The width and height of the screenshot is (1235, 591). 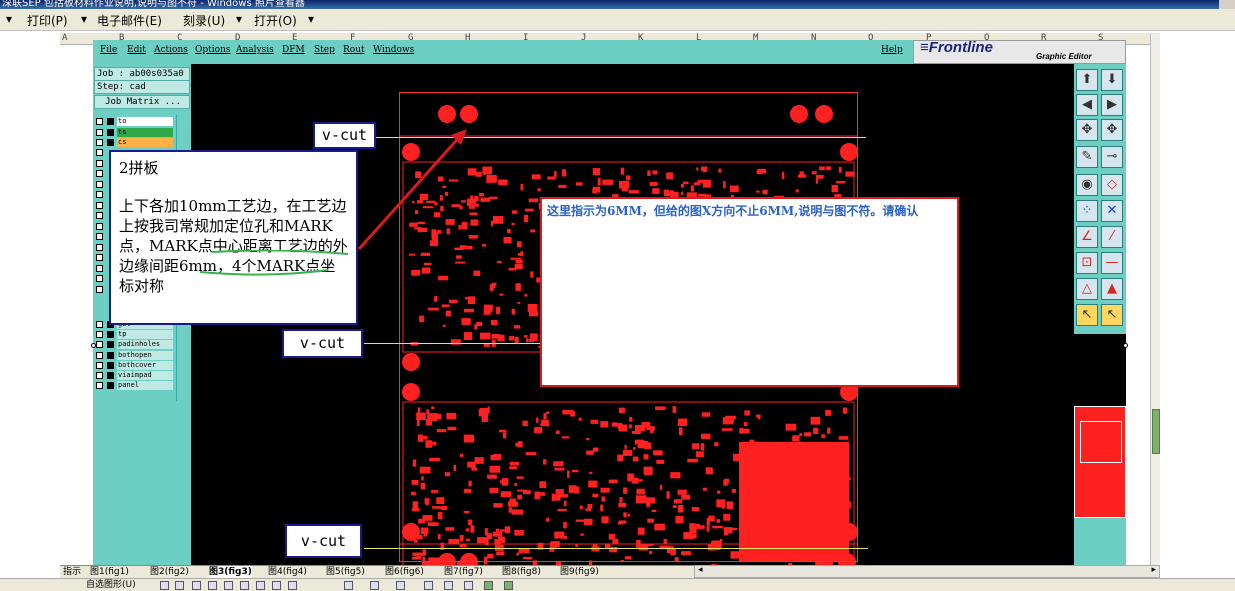 I want to click on layer-row: to, so click(x=134, y=121).